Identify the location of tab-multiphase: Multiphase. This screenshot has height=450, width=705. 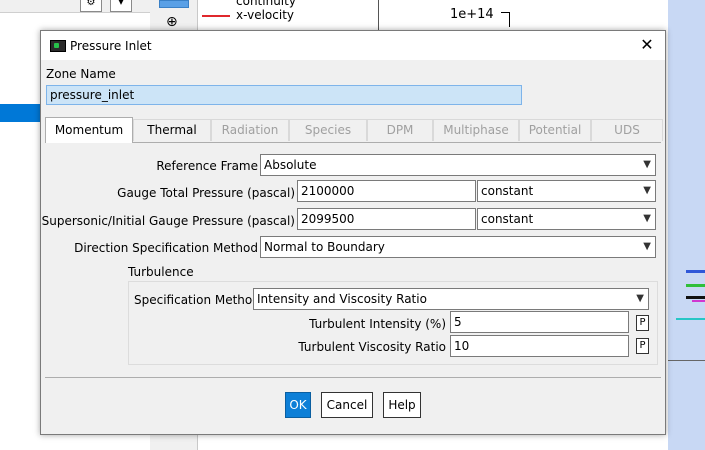
(476, 130).